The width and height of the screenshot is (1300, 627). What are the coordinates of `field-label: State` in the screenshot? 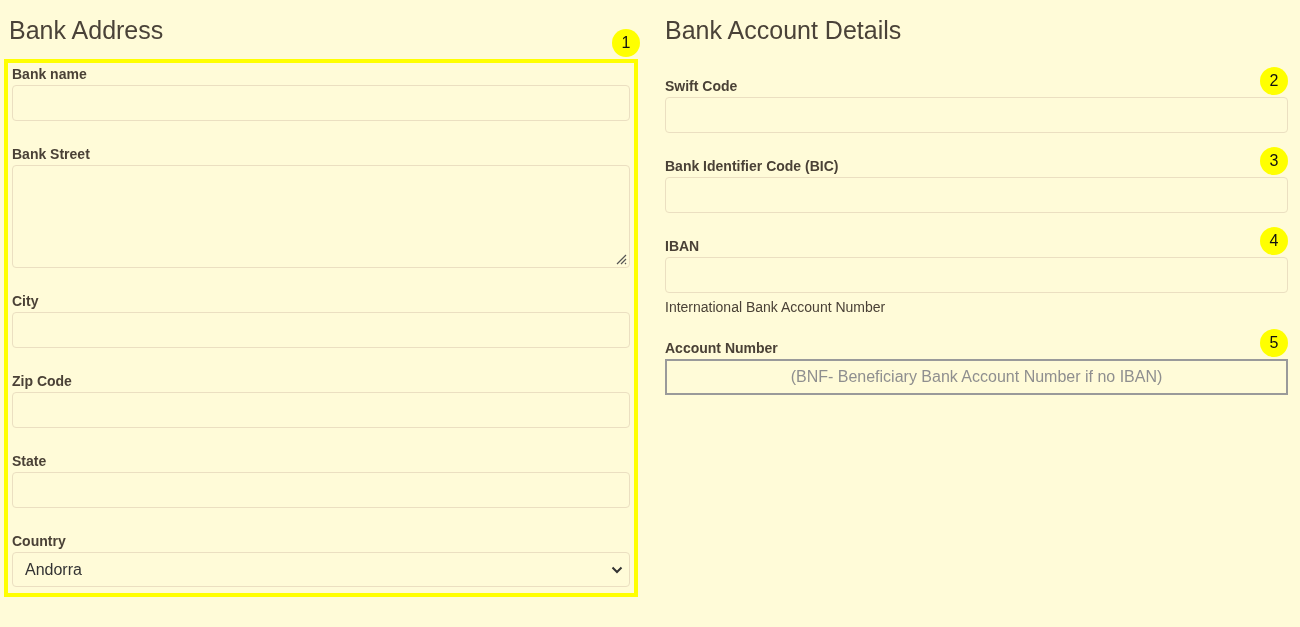 It's located at (29, 461).